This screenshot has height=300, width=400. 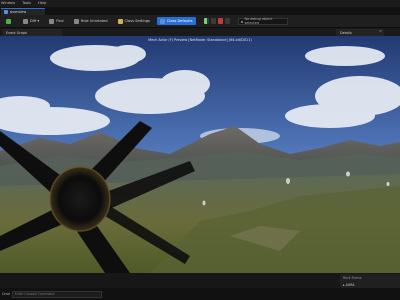 What do you see at coordinates (262, 21) in the screenshot?
I see `debug-object-select: No debug object selected` at bounding box center [262, 21].